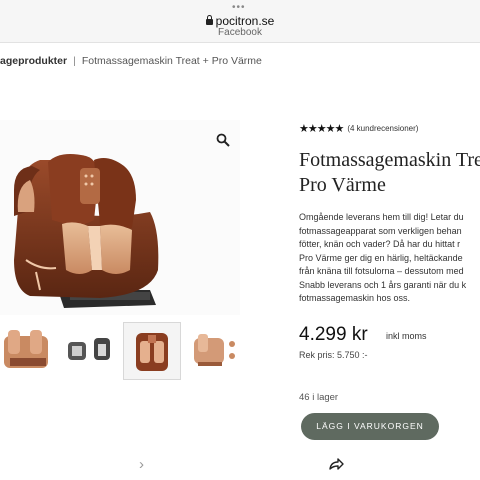 The height and width of the screenshot is (480, 480). What do you see at coordinates (245, 21) in the screenshot?
I see `domain-text: pocitron.se` at bounding box center [245, 21].